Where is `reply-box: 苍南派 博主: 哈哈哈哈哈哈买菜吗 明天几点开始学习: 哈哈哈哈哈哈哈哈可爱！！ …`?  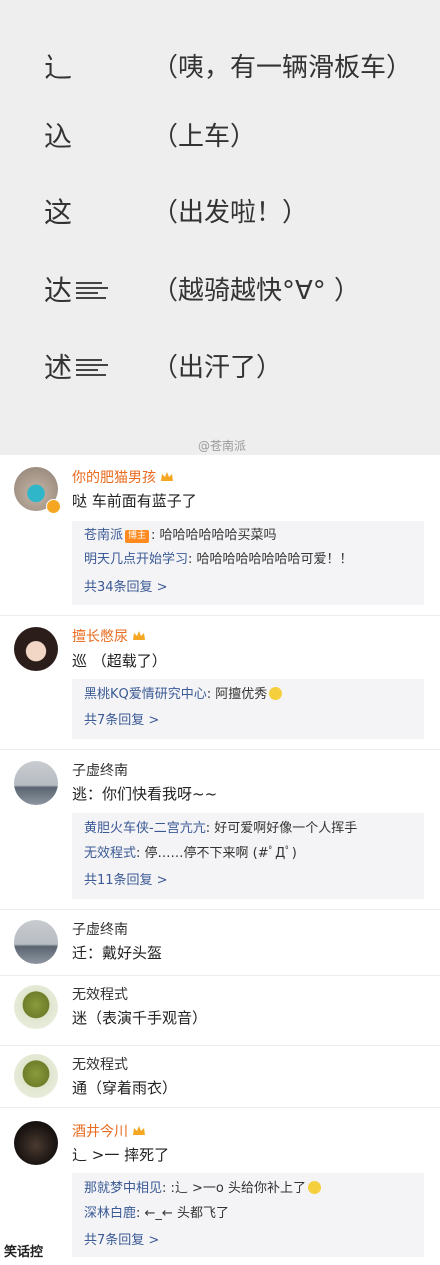
reply-box: 苍南派 博主: 哈哈哈哈哈哈买菜吗 明天几点开始学习: 哈哈哈哈哈哈哈哈可爱！！ … is located at coordinates (248, 563).